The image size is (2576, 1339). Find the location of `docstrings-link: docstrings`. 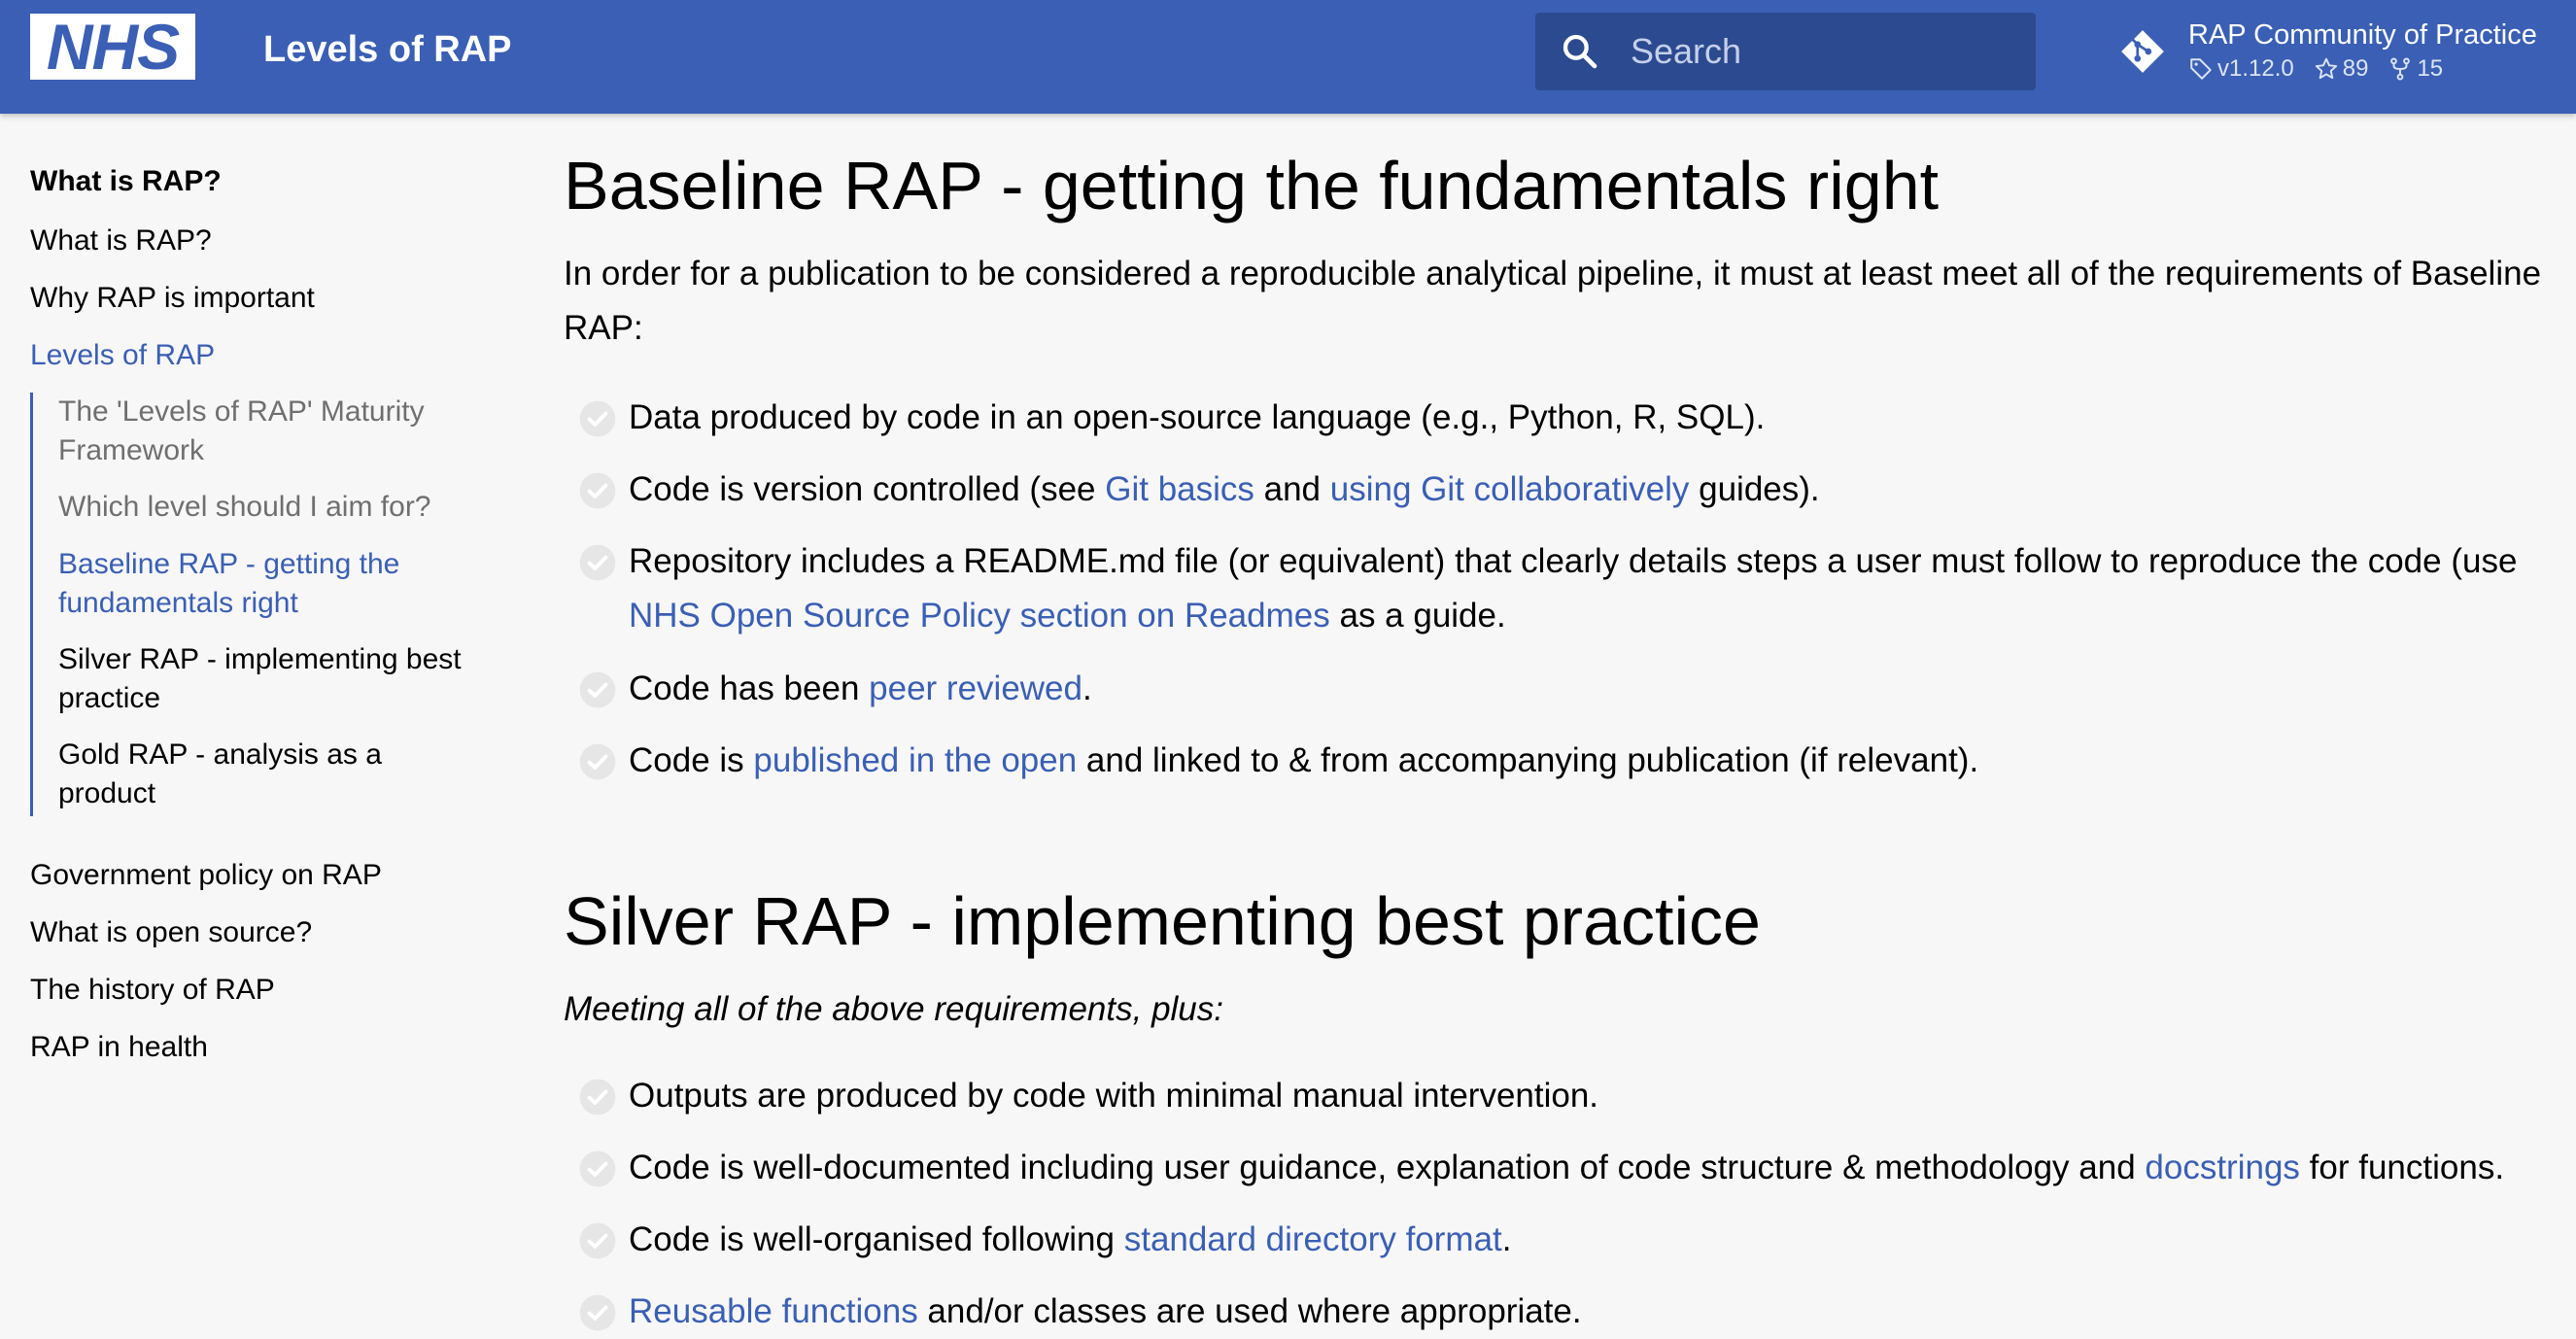

docstrings-link: docstrings is located at coordinates (2223, 1167).